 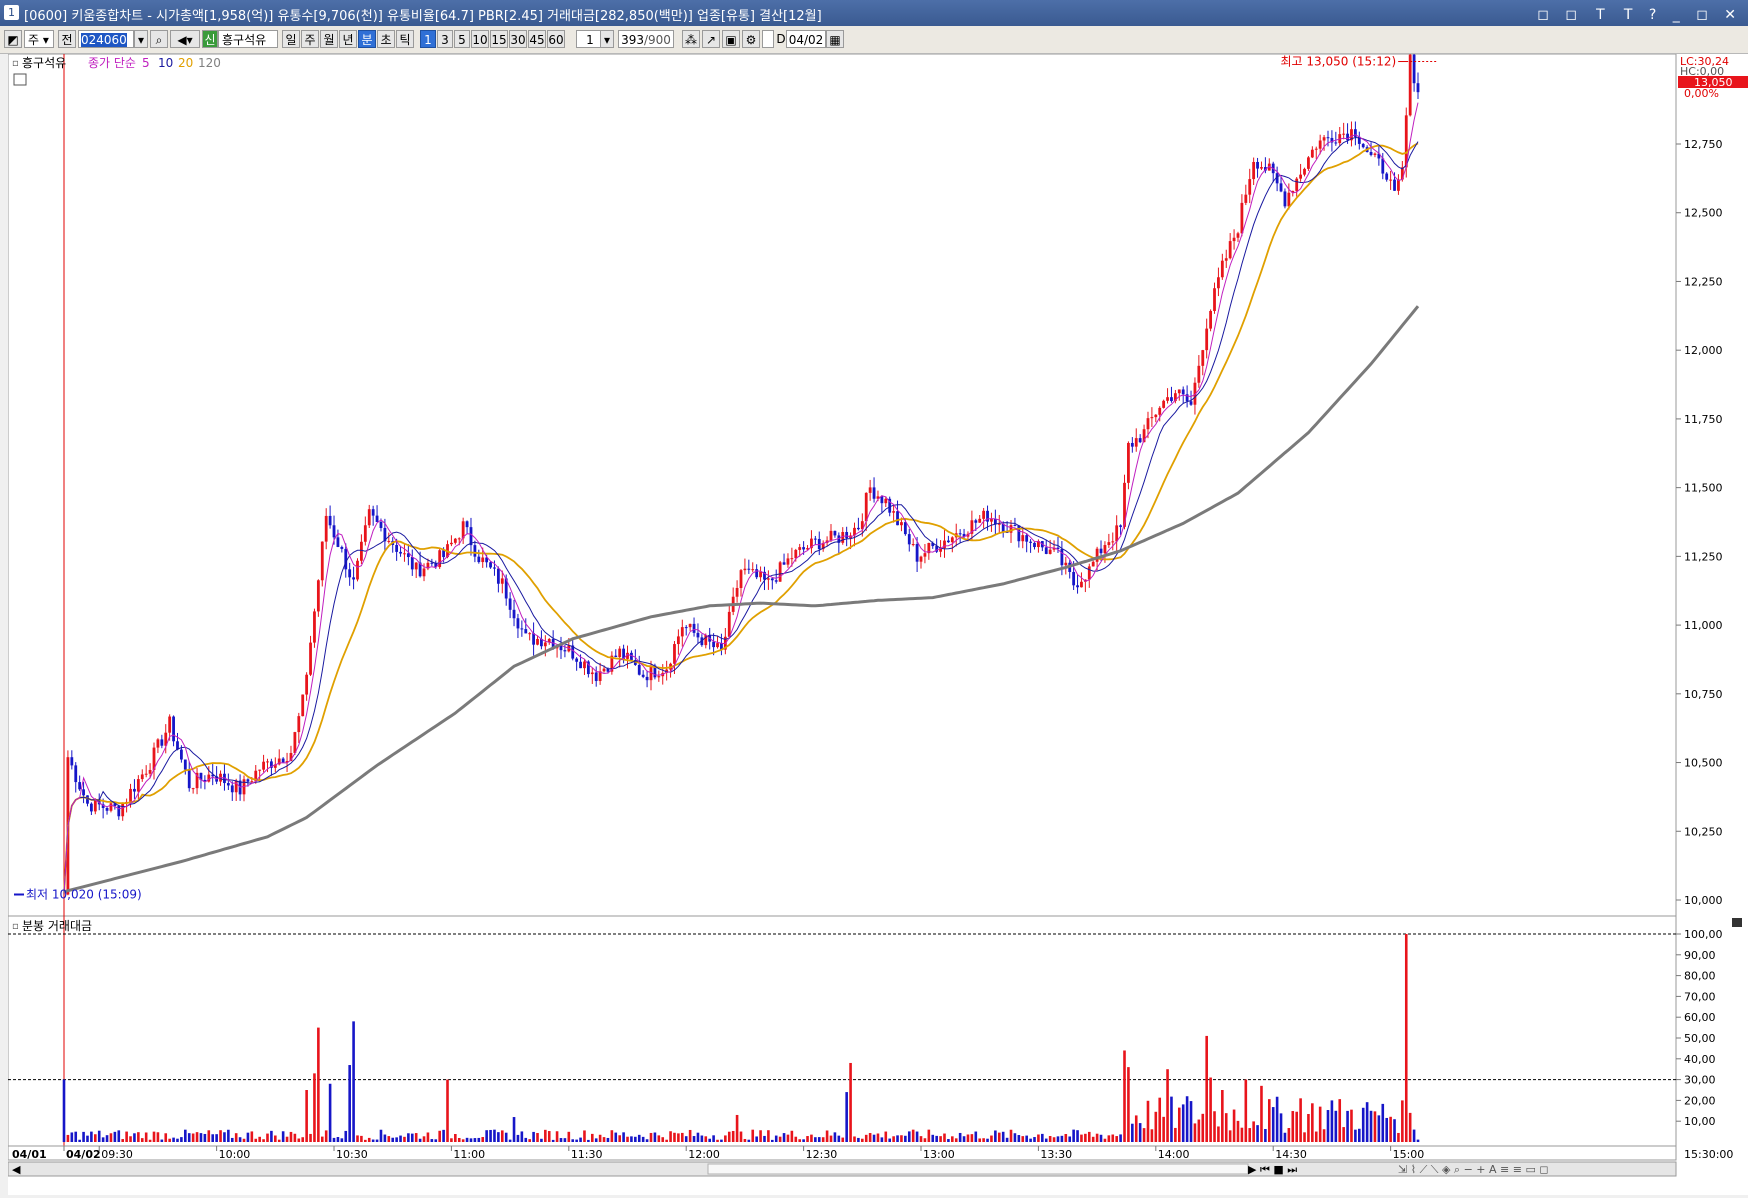 I want to click on code-dropdown-icon: ▾, so click(x=141, y=39).